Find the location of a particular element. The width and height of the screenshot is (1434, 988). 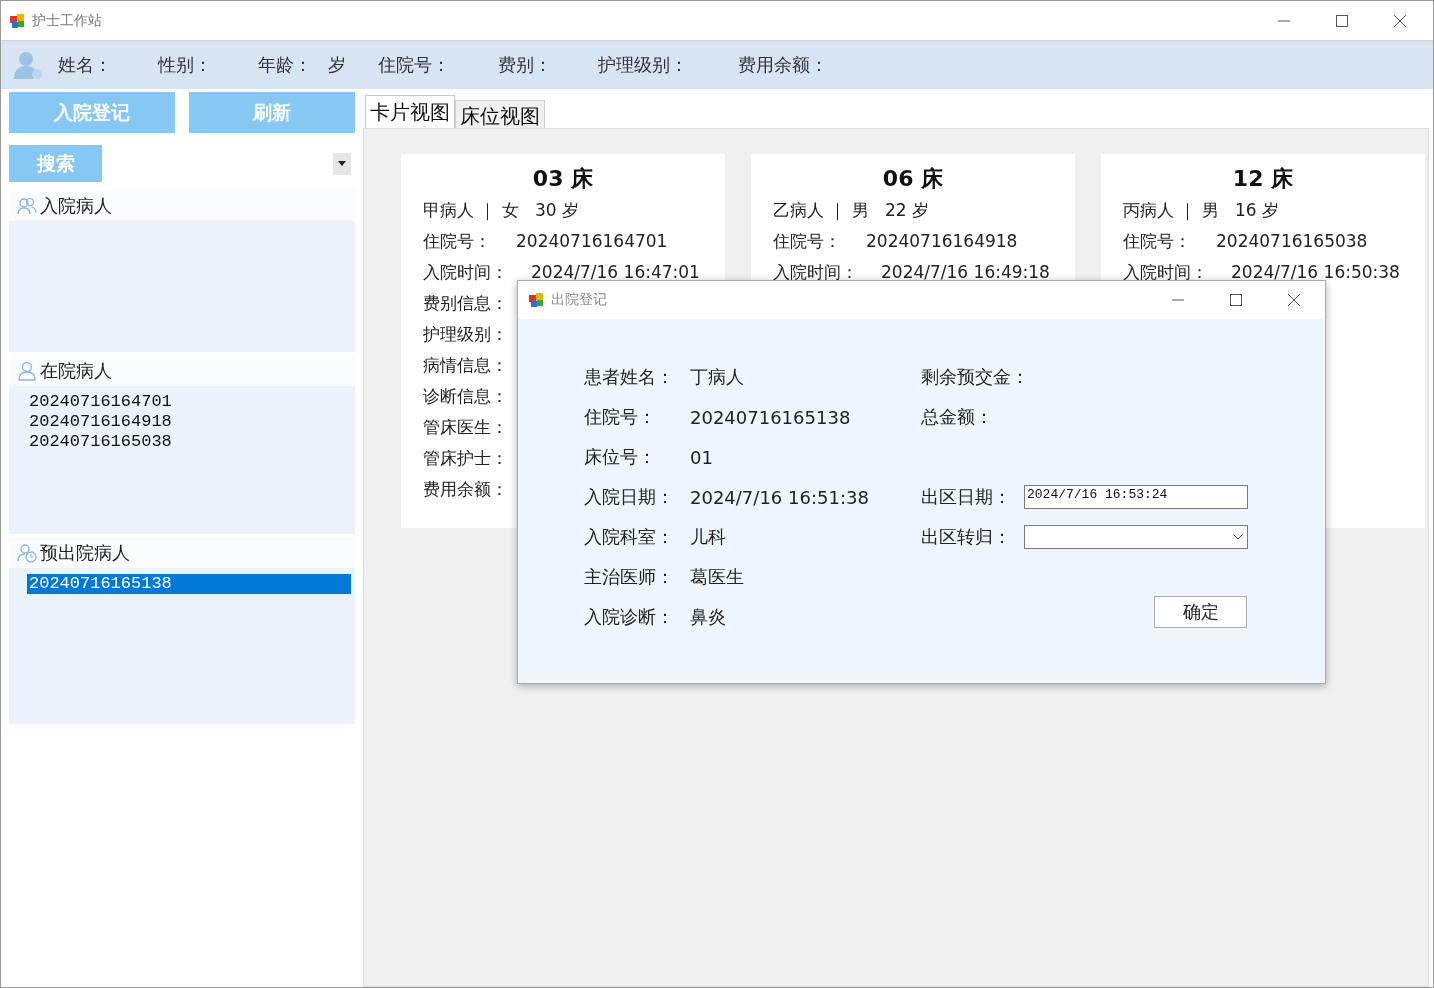

field-label: 病情信息： is located at coordinates (466, 365).